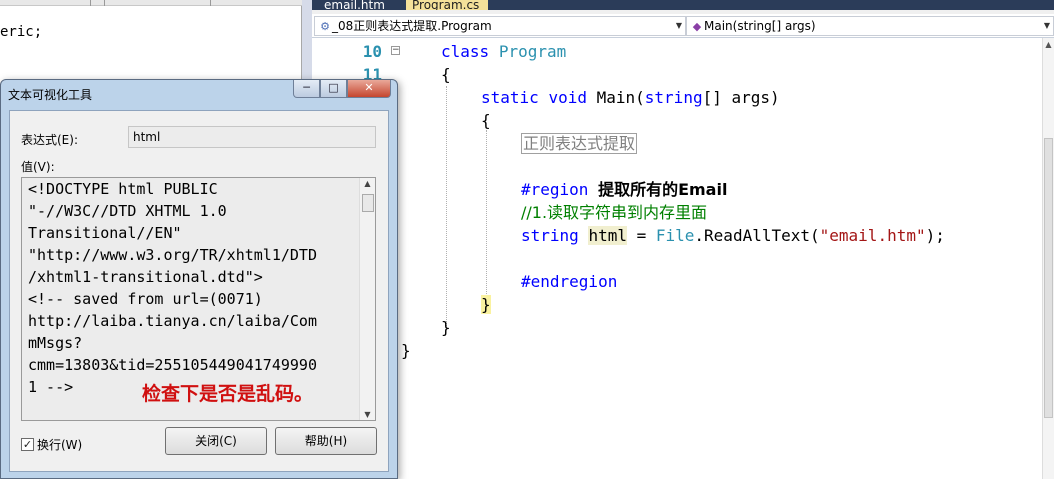  Describe the element at coordinates (172, 255) in the screenshot. I see `value-line: "http://www.w3.org/TR/xhtml1/DTD` at that location.